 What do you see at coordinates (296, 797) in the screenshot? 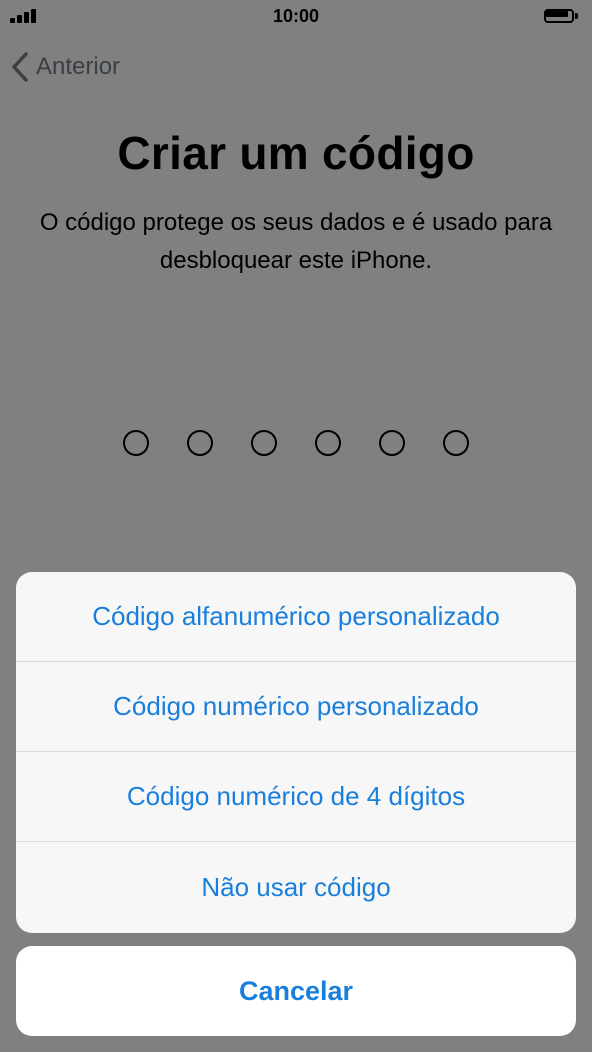
I see `option-4-digit-numeric-code: Código numérico de 4 dígitos` at bounding box center [296, 797].